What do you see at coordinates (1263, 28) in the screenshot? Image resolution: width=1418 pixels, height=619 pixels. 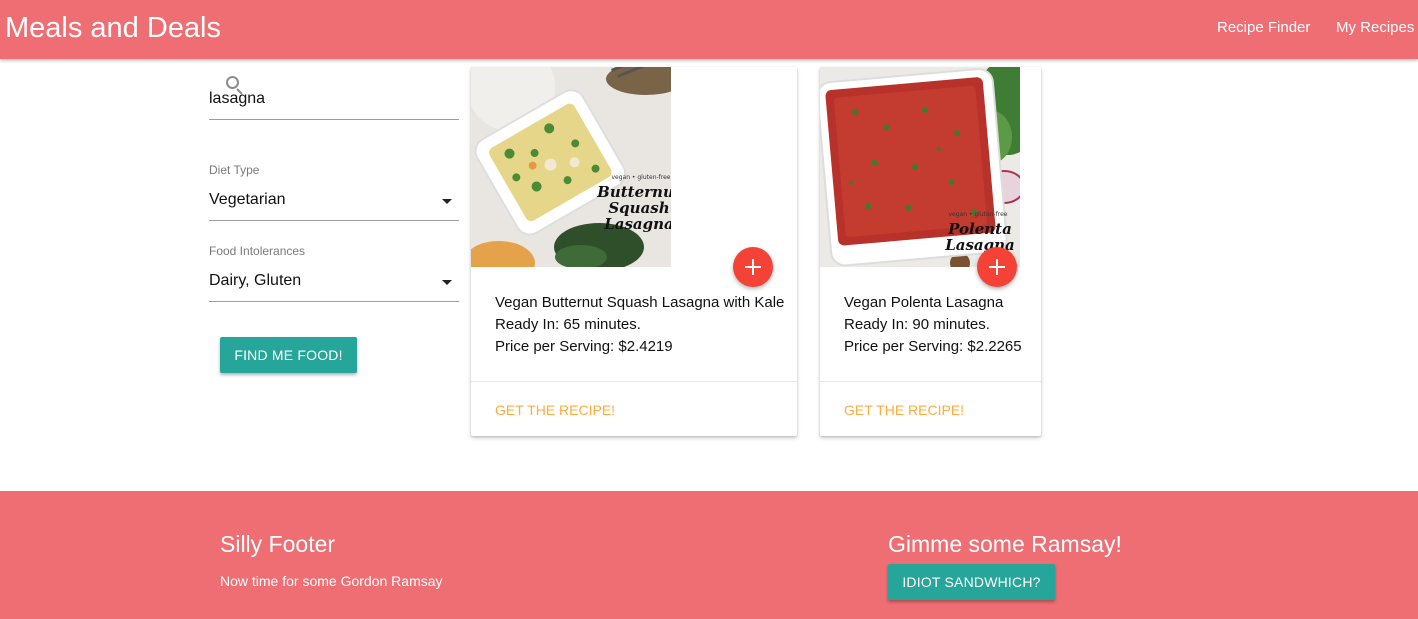 I see `nav-recipe-finder: Recipe Finder` at bounding box center [1263, 28].